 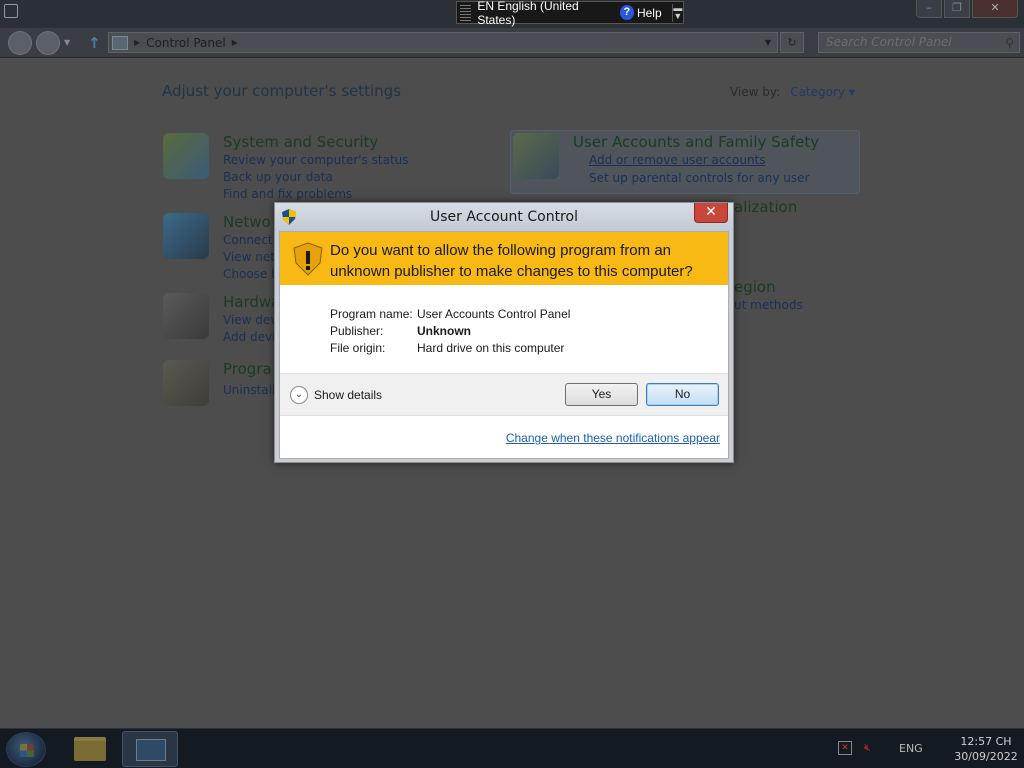 What do you see at coordinates (20, 43) in the screenshot?
I see `back-button` at bounding box center [20, 43].